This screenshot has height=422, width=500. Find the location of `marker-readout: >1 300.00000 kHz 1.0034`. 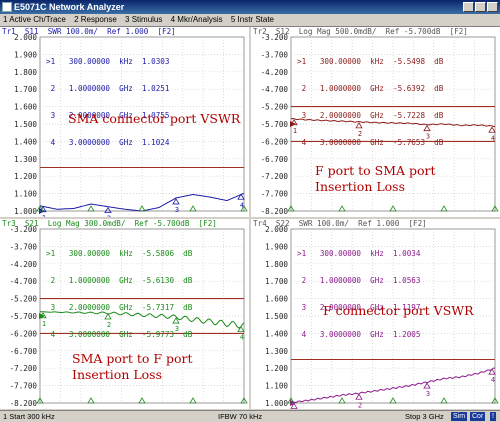

marker-readout: >1 300.00000 kHz 1.0034 is located at coordinates (359, 253).